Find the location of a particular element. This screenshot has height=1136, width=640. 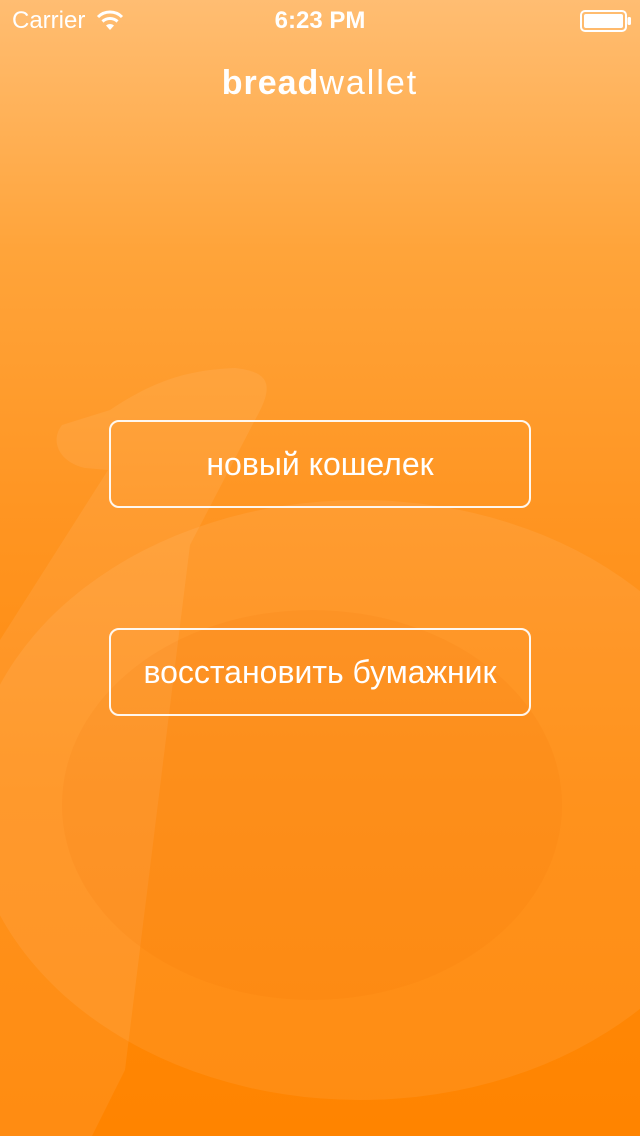

brand-logo-wallet: wallet is located at coordinates (369, 83).